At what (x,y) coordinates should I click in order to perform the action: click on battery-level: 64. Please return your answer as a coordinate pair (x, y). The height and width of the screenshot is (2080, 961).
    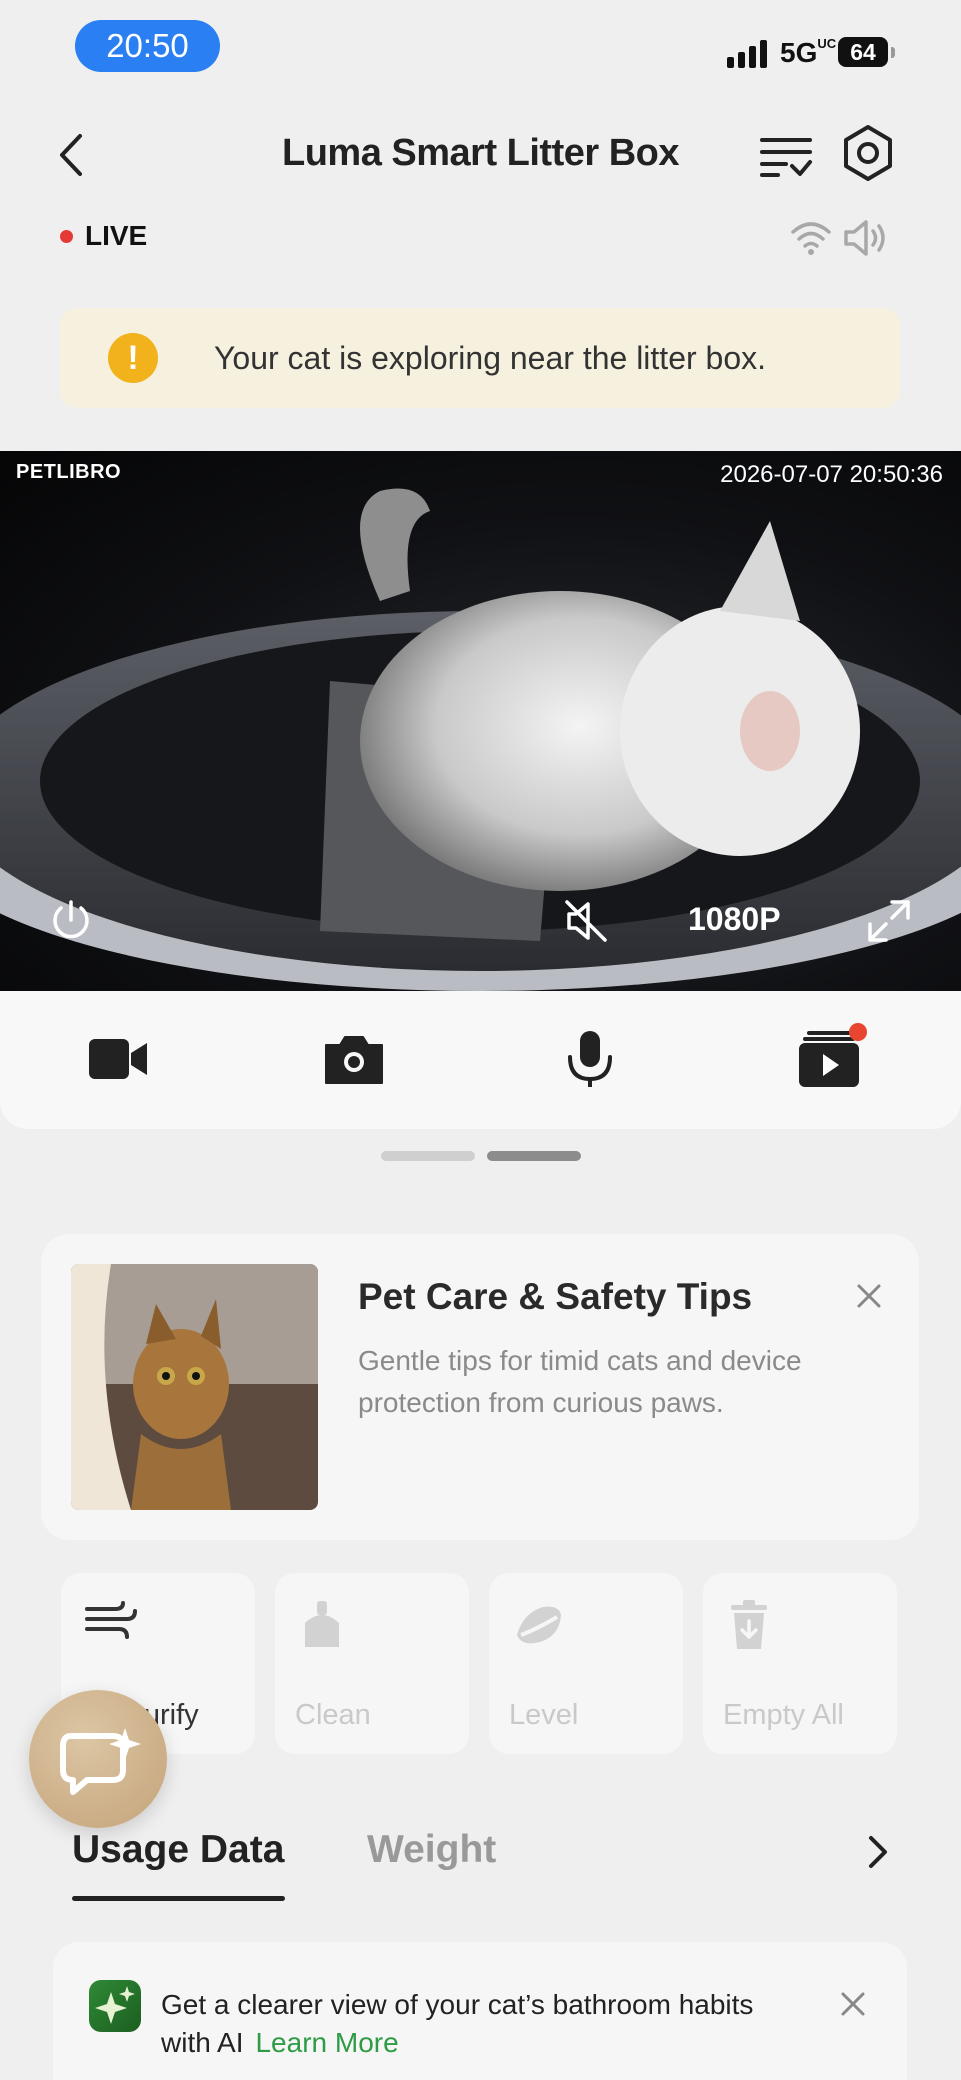
    Looking at the image, I should click on (863, 52).